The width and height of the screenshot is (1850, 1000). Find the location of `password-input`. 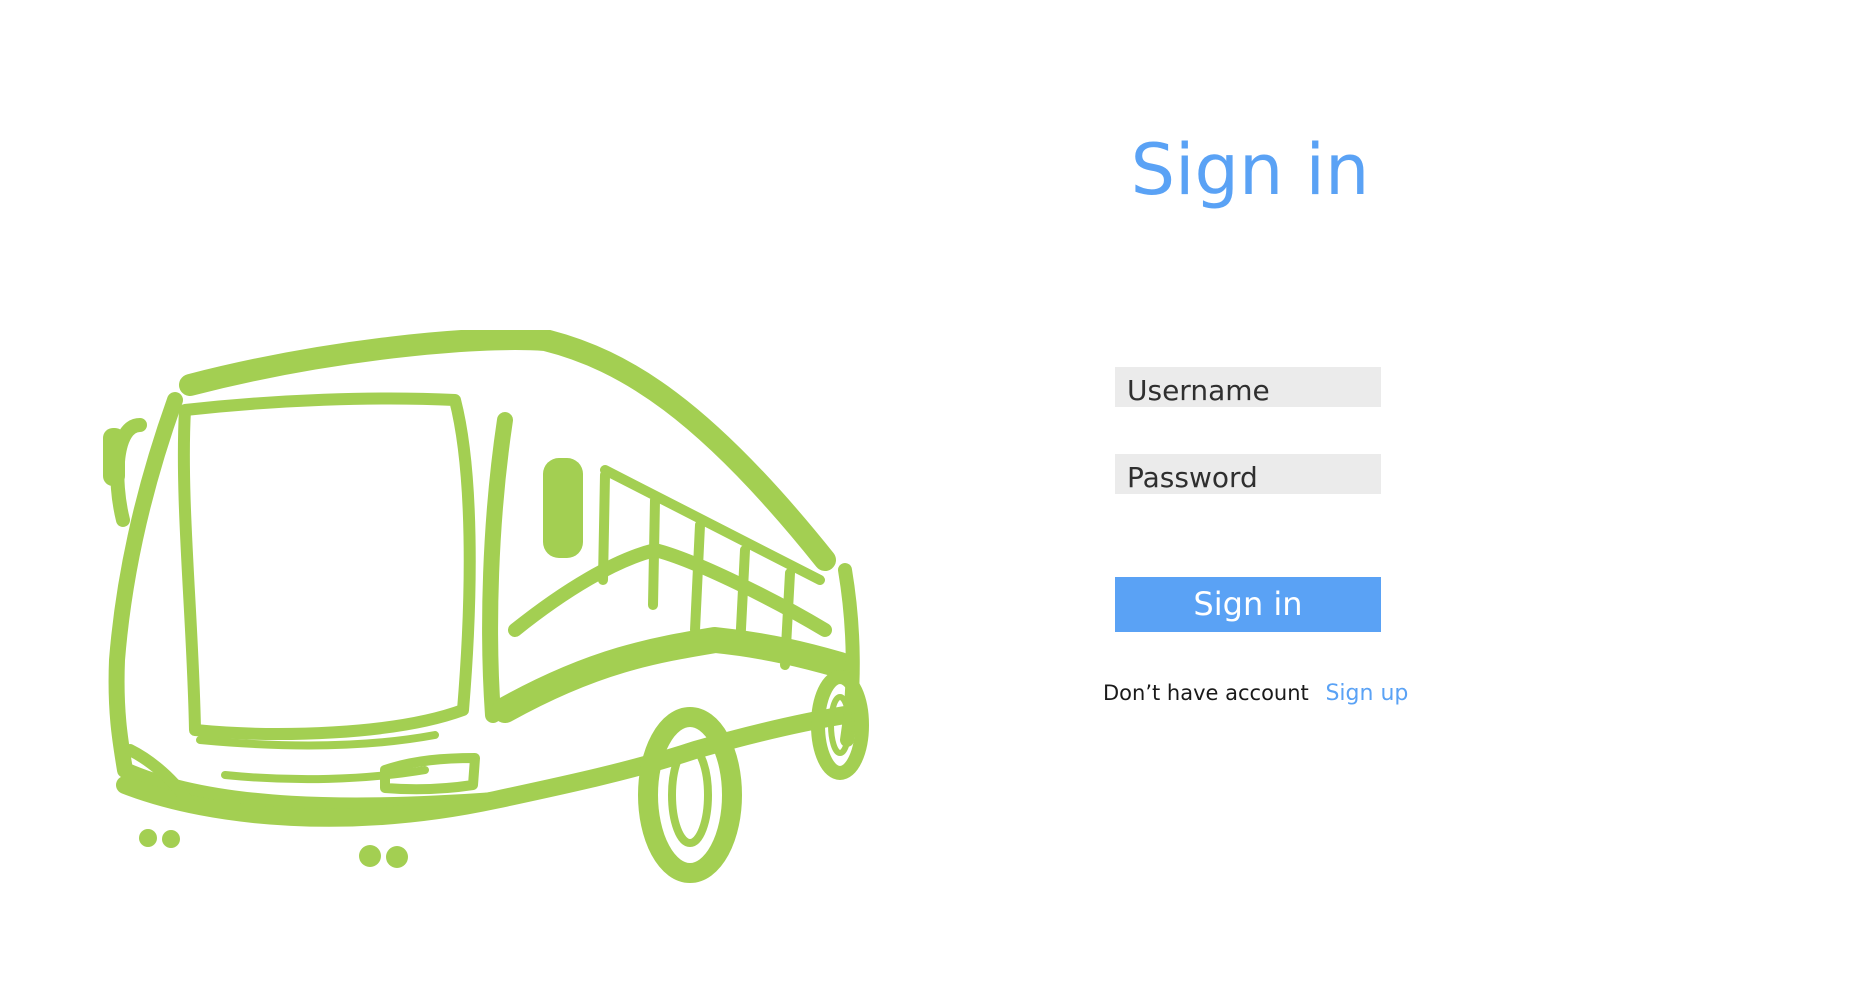

password-input is located at coordinates (1248, 474).